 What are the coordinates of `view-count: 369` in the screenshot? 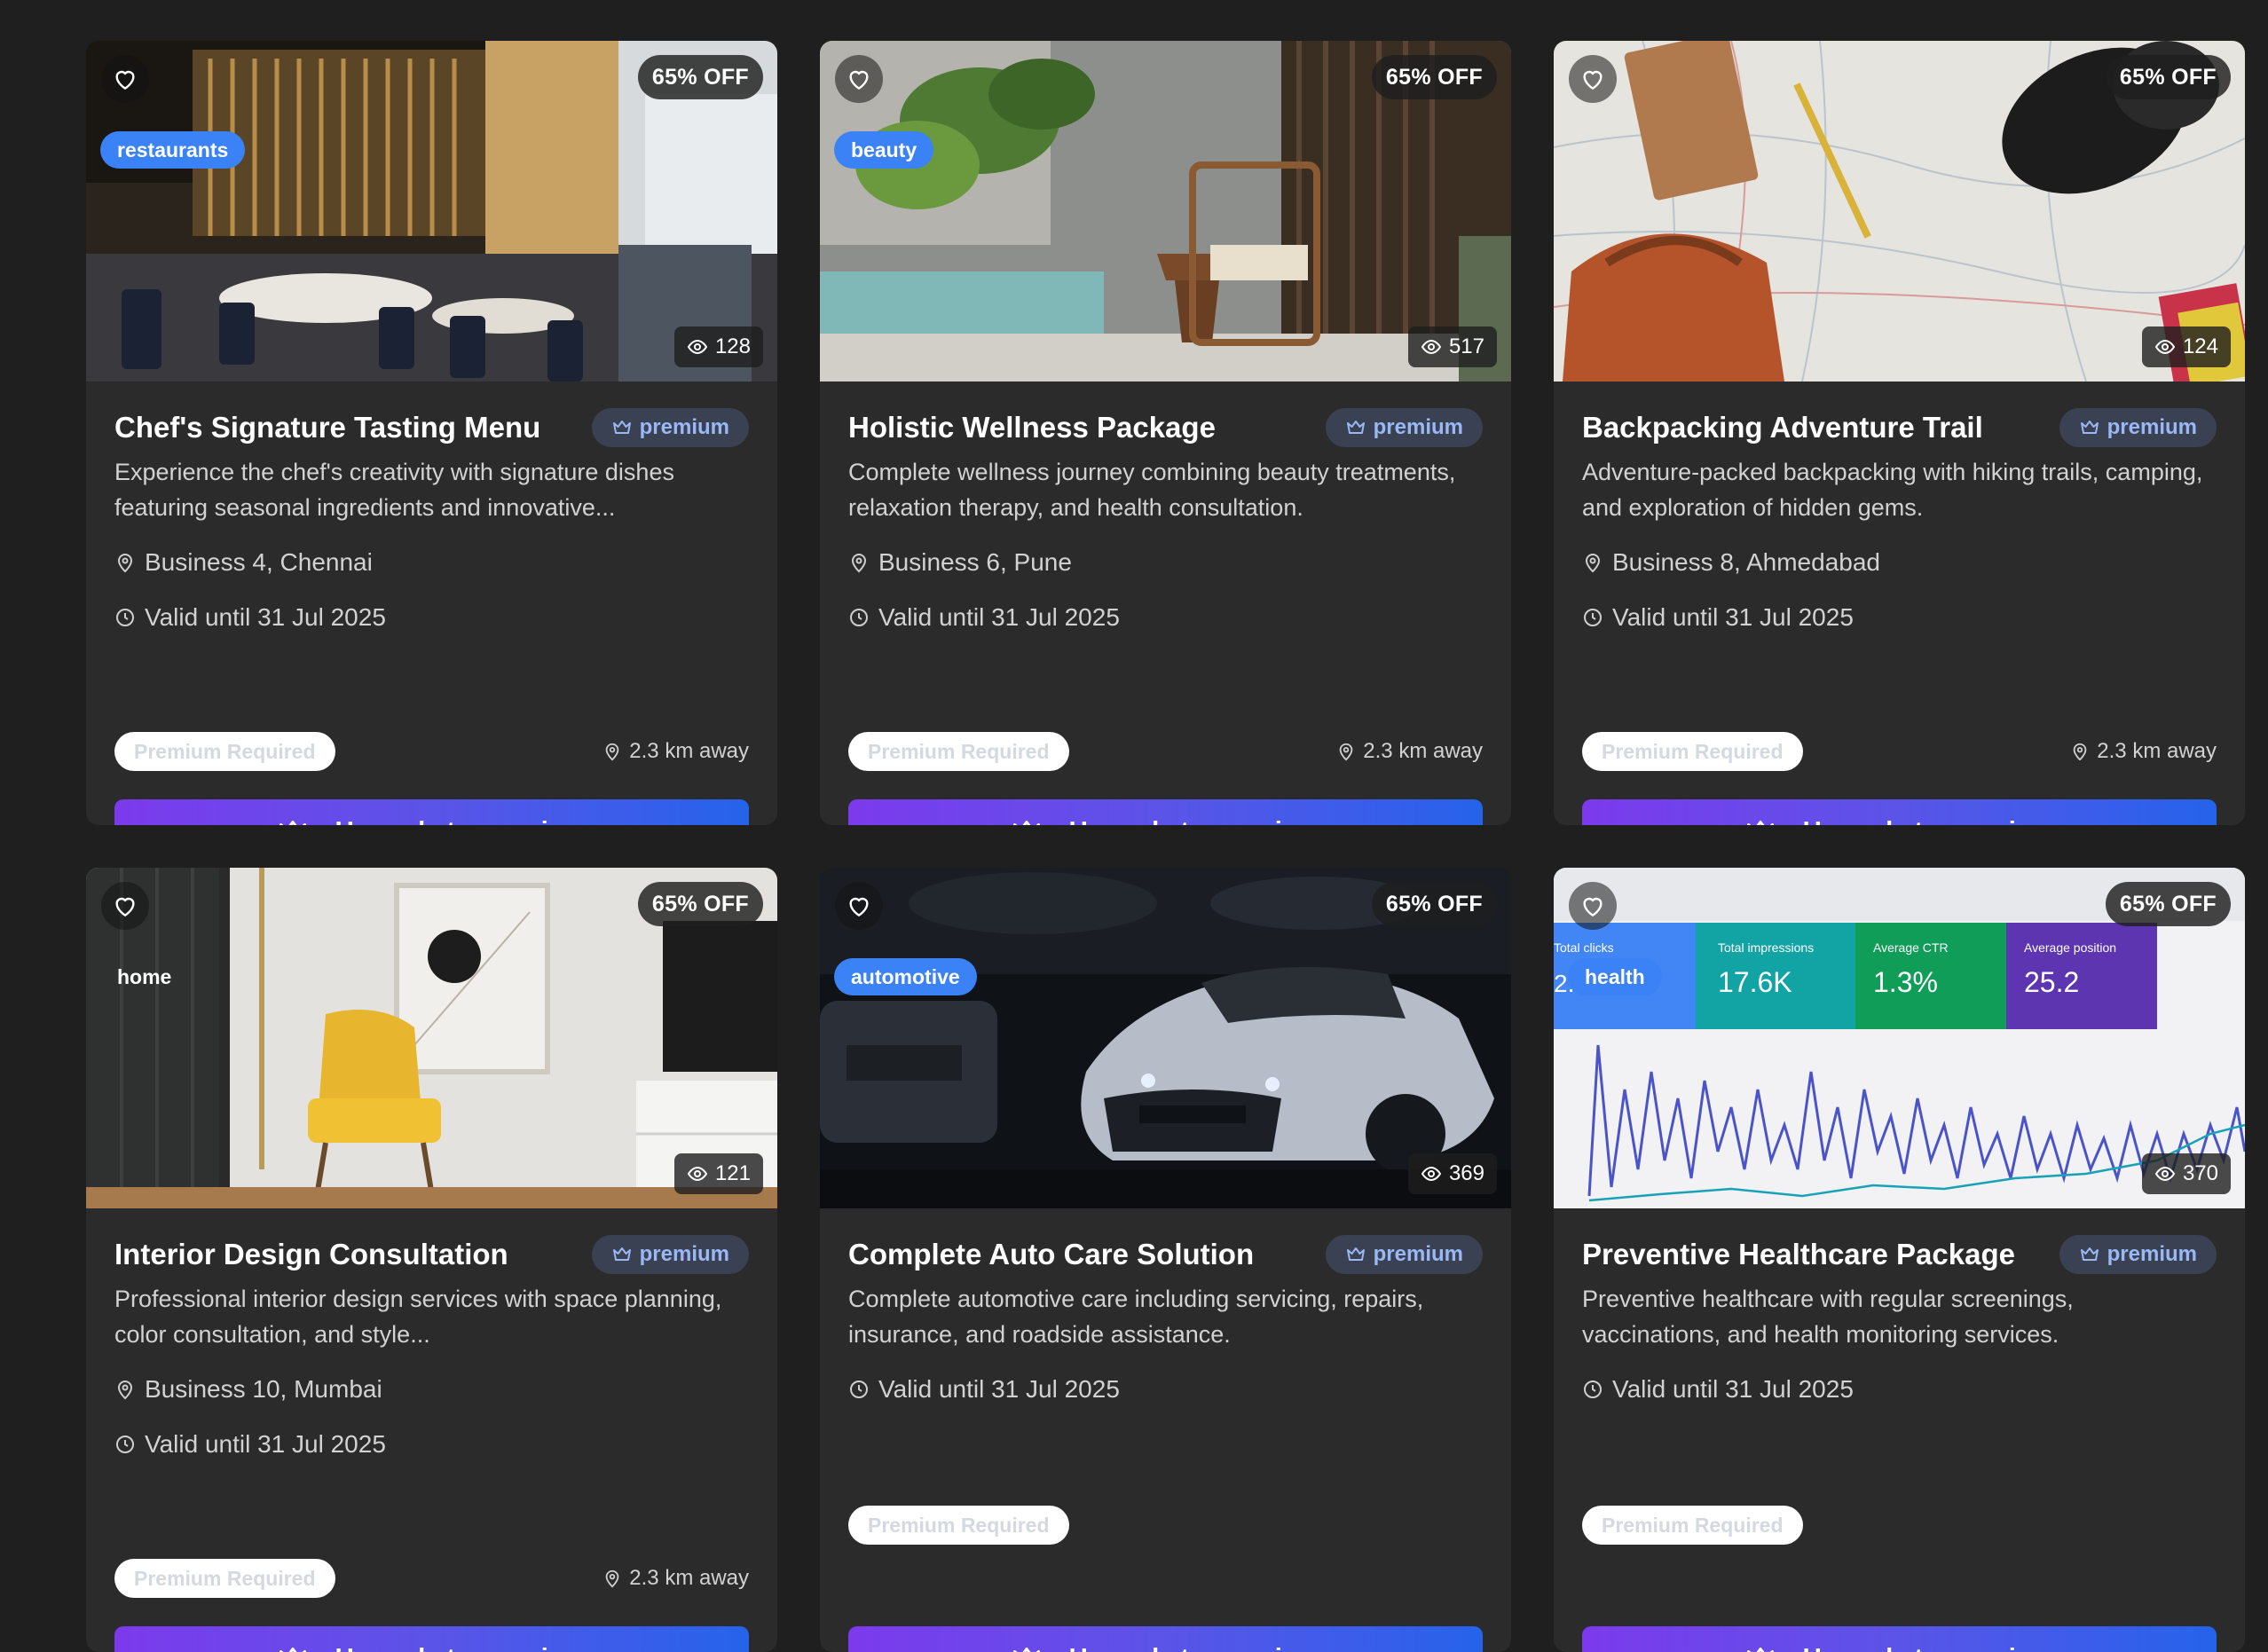 It's located at (1452, 1173).